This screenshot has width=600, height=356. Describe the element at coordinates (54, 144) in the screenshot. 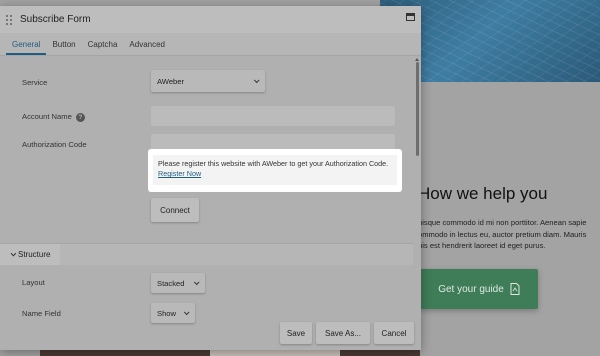

I see `auth-code-label: Authorization Code` at that location.